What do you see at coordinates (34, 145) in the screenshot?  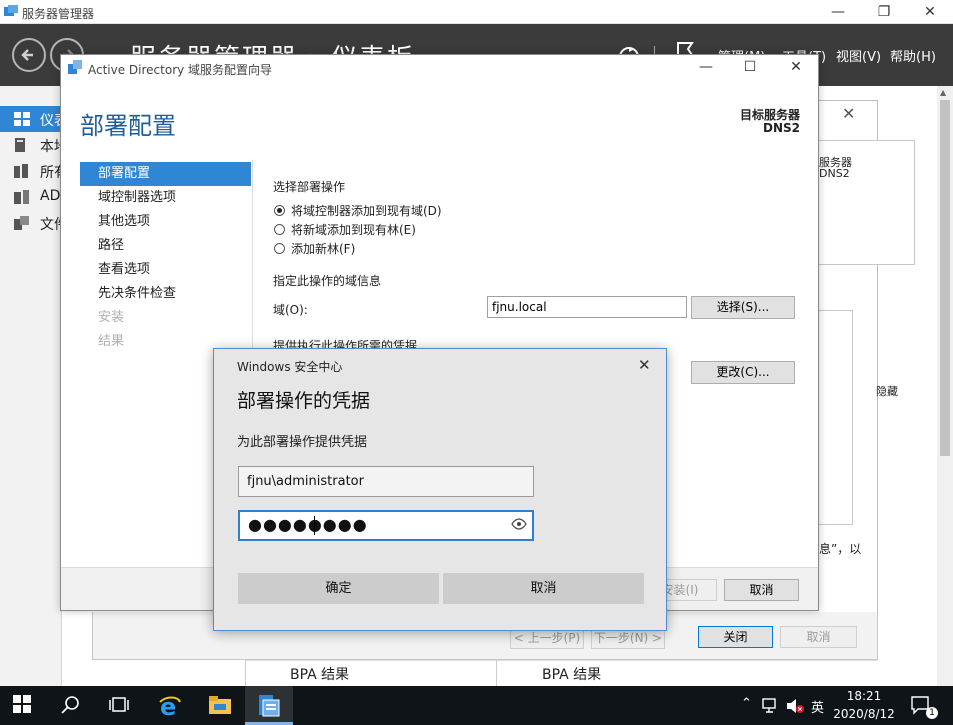 I see `sidebar-item-local-server: 本地` at bounding box center [34, 145].